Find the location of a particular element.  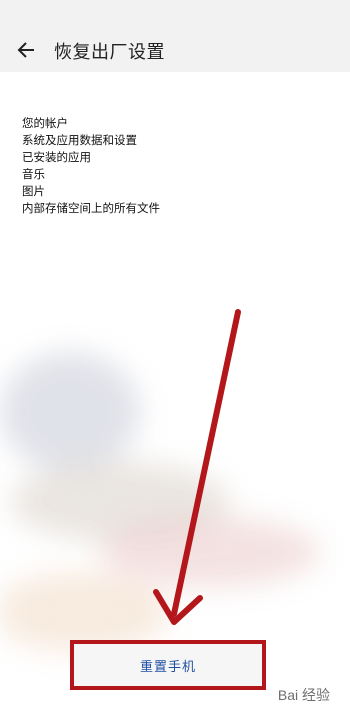

back-button is located at coordinates (26, 50).